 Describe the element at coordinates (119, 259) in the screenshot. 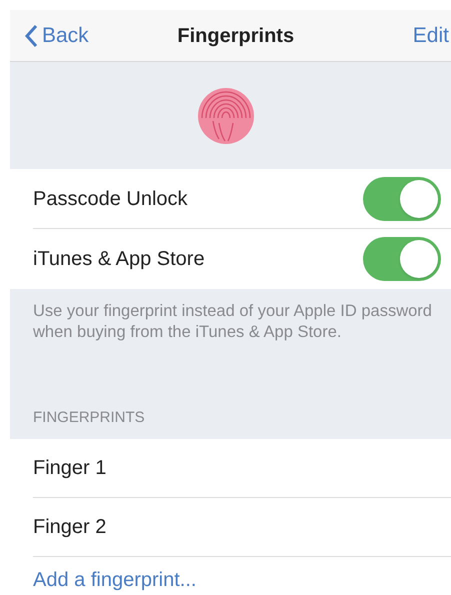

I see `setting-label: iTunes & App Store` at that location.